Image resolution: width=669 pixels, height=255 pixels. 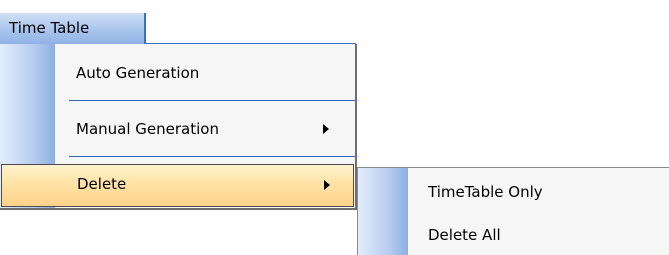 What do you see at coordinates (102, 184) in the screenshot?
I see `menu-item-label: Delete` at bounding box center [102, 184].